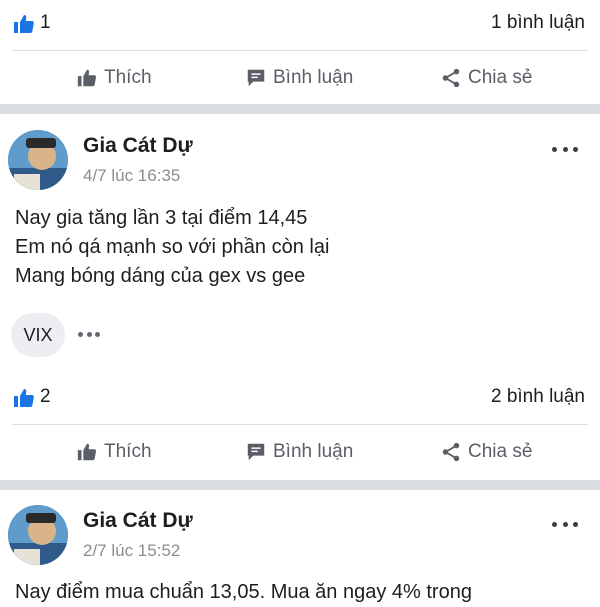 This screenshot has width=600, height=607. Describe the element at coordinates (160, 276) in the screenshot. I see `post-text-line: Mang bóng dáng của gex vs gee` at that location.